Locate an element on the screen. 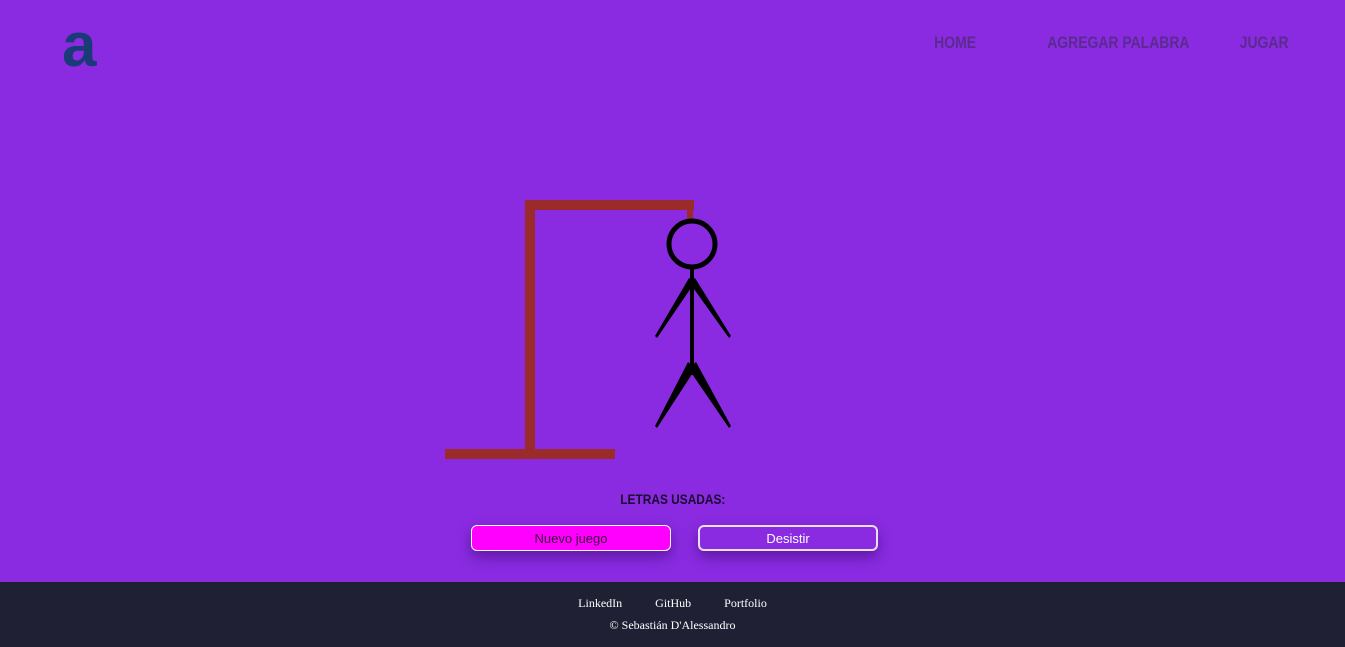 The height and width of the screenshot is (647, 1345). new-game-button: Nuevo juego is located at coordinates (571, 538).